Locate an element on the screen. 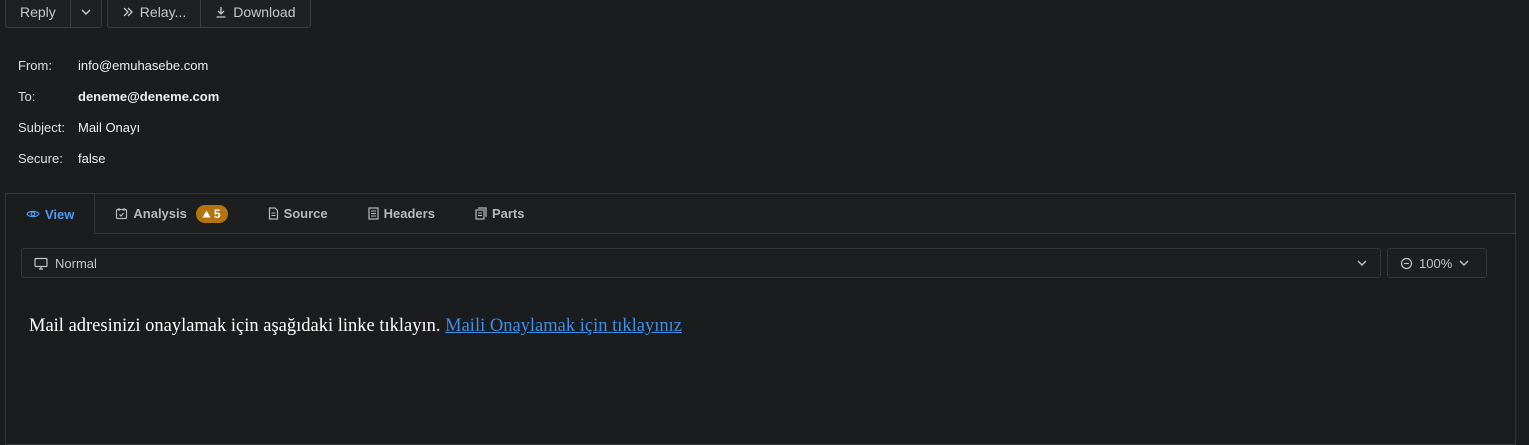  secure-row: Secure: false is located at coordinates (118, 158).